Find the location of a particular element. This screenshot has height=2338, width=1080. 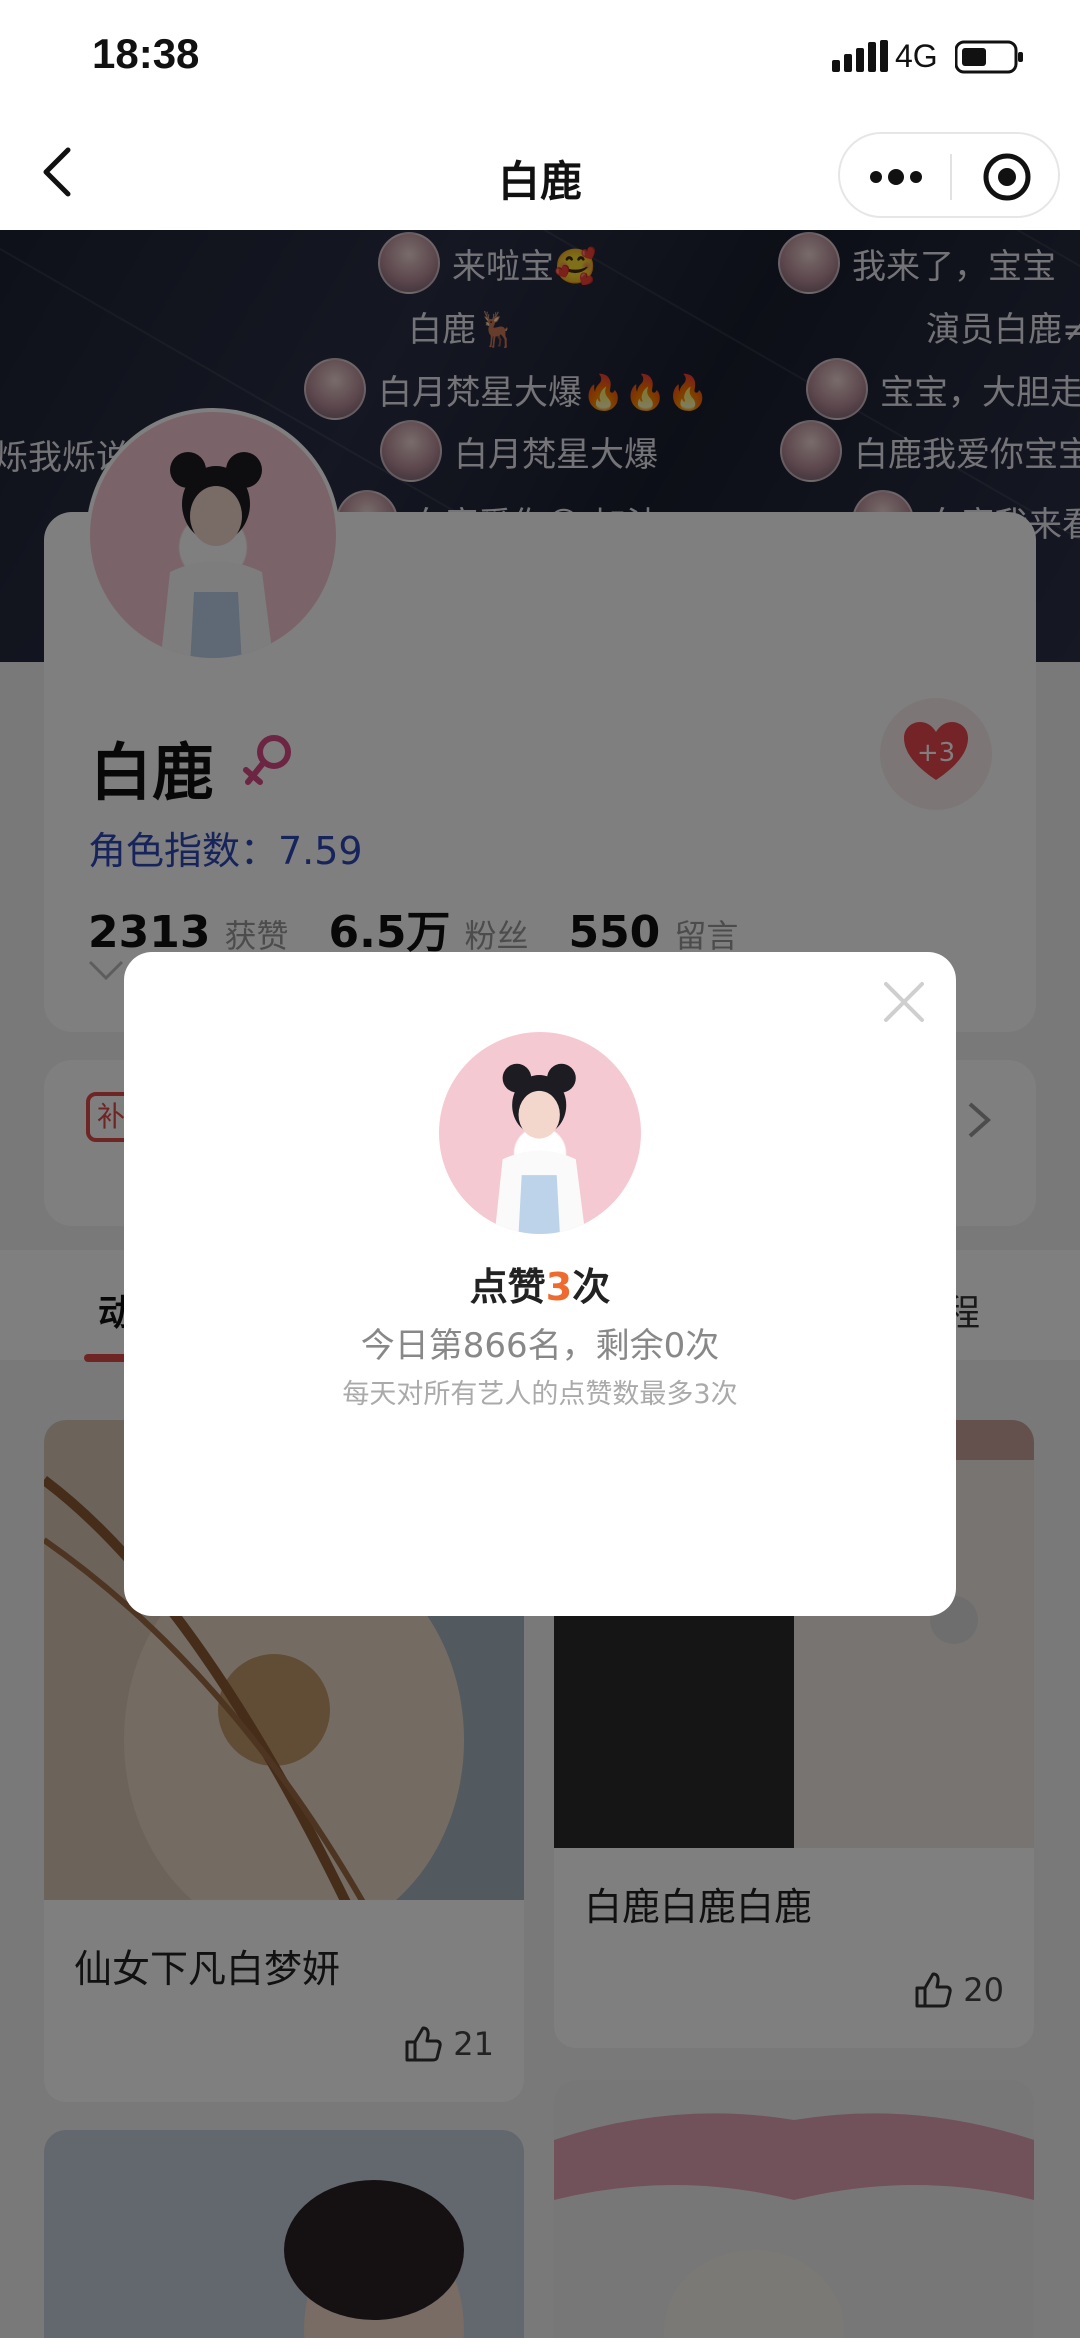

dialog-avatar is located at coordinates (540, 1133).